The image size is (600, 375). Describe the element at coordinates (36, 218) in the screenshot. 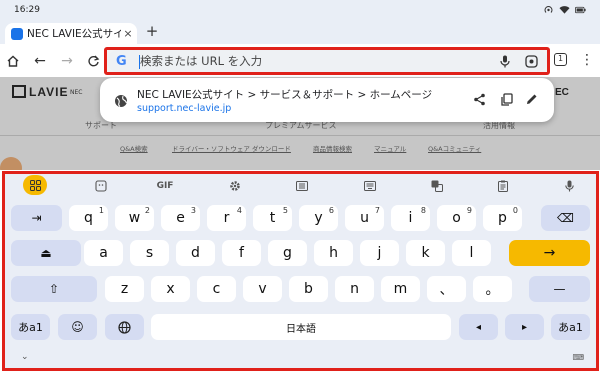

I see `tab-key: ⇥` at that location.